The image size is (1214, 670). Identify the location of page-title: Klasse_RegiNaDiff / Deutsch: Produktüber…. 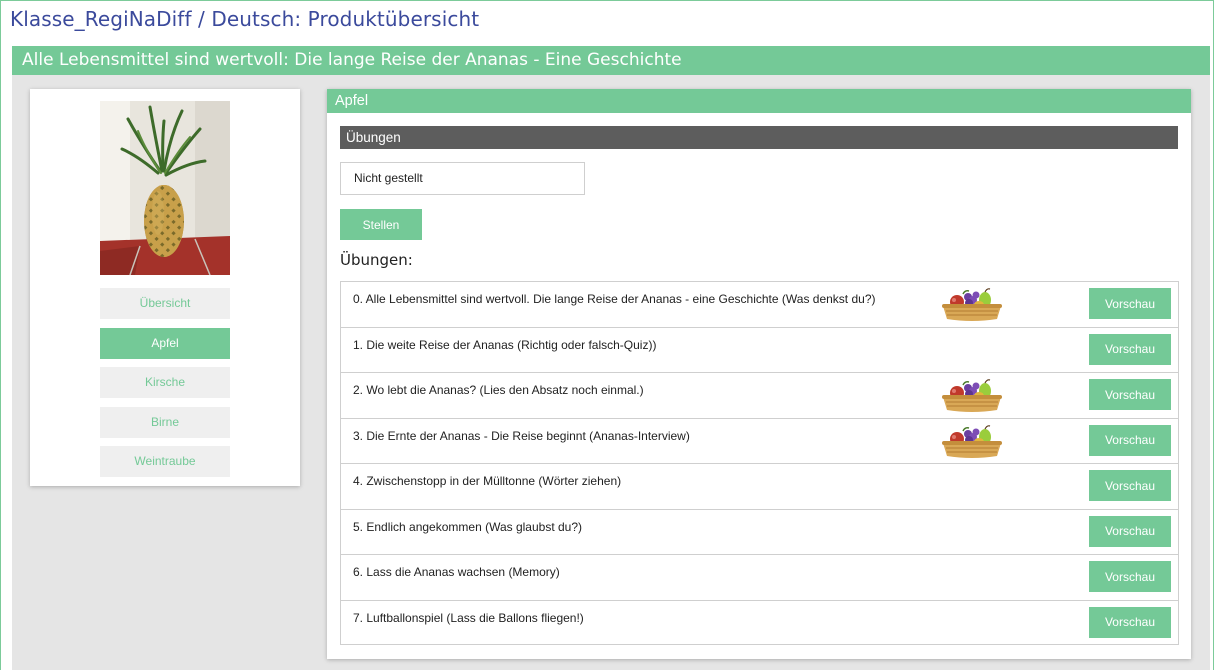
(245, 19).